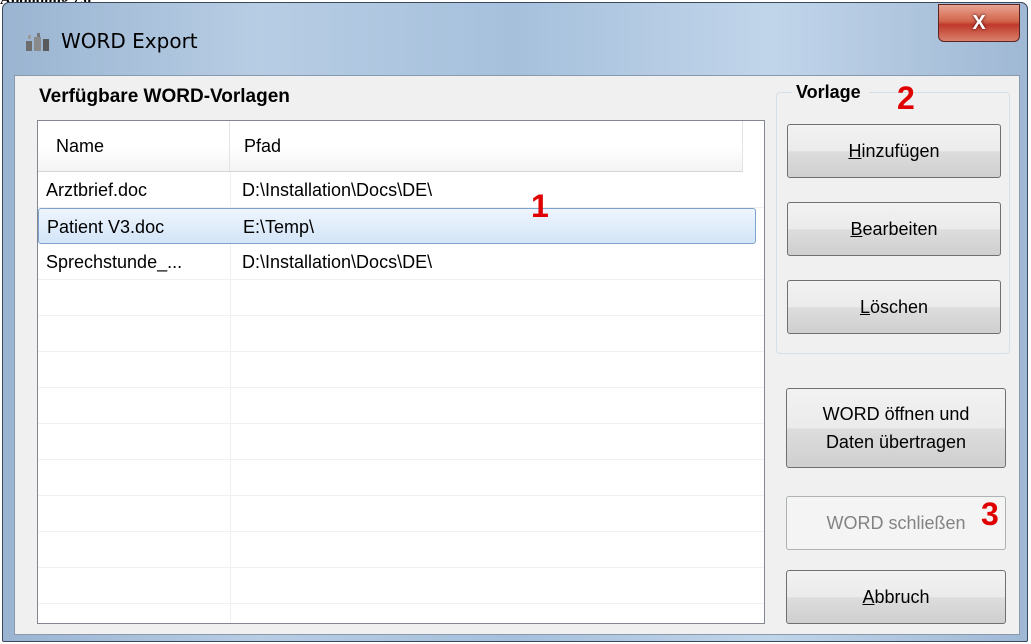  I want to click on loeschen-label: Löschen, so click(894, 307).